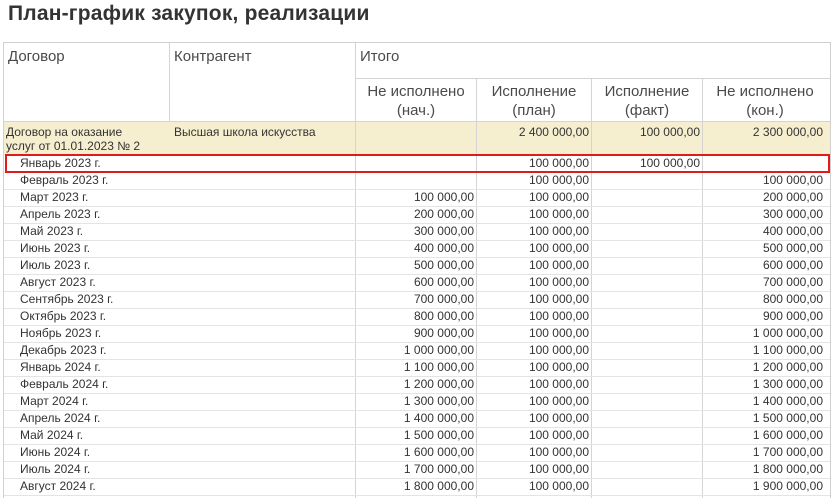 This screenshot has height=498, width=840. Describe the element at coordinates (213, 56) in the screenshot. I see `header-counterparty: Контрагент` at that location.